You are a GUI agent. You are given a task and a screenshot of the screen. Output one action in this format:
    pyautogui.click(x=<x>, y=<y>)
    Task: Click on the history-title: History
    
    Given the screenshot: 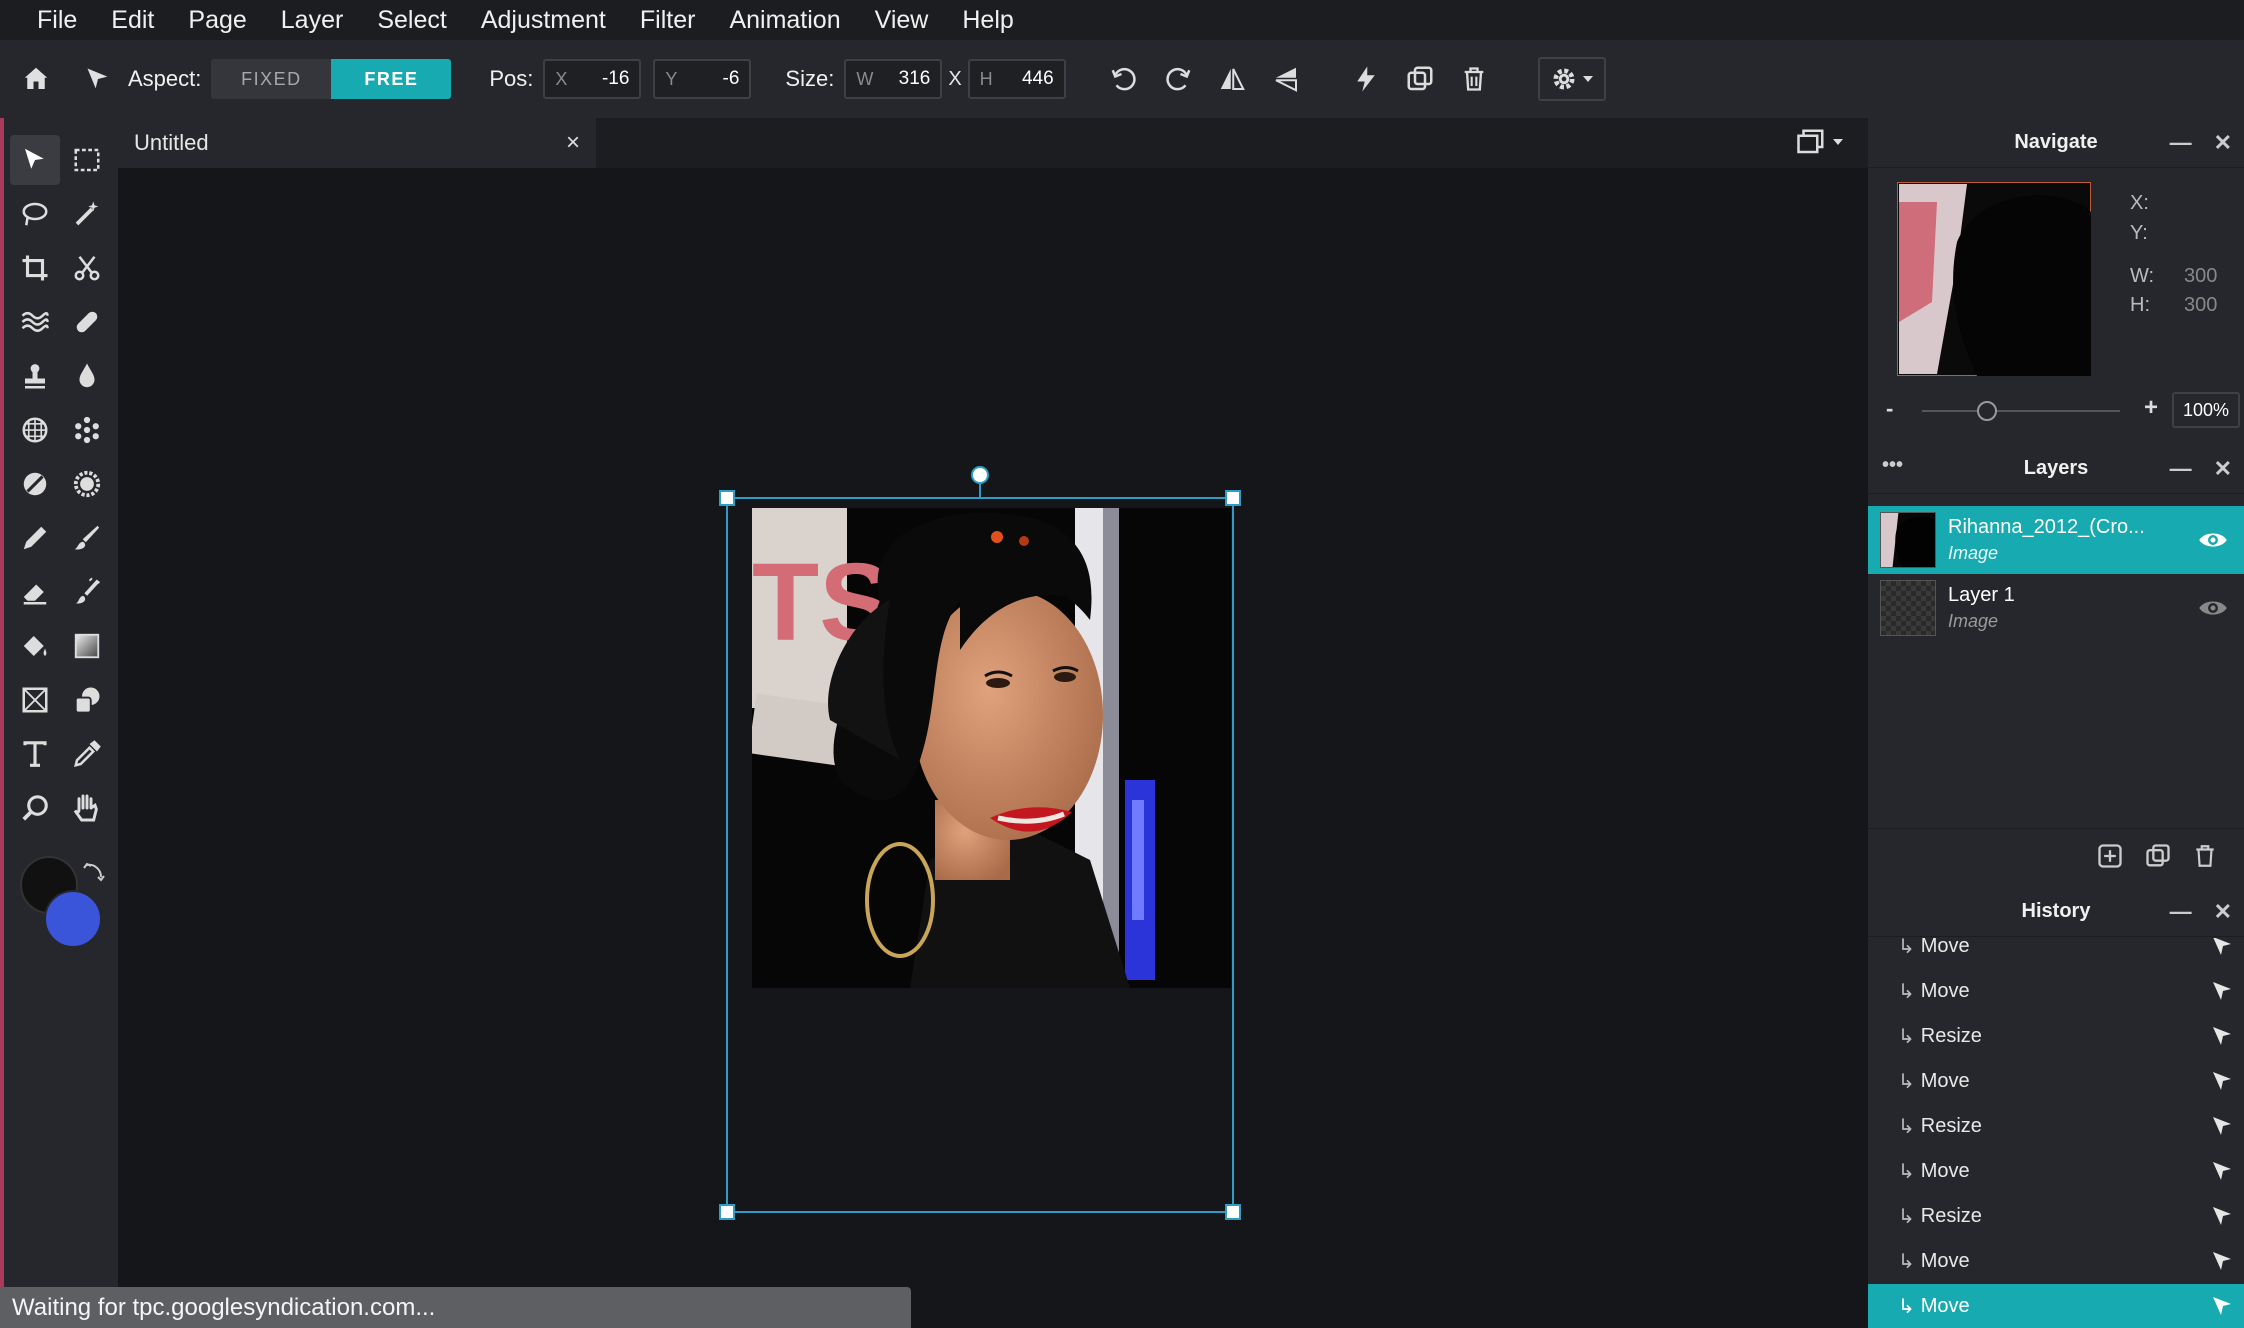 What is the action you would take?
    pyautogui.click(x=2056, y=911)
    